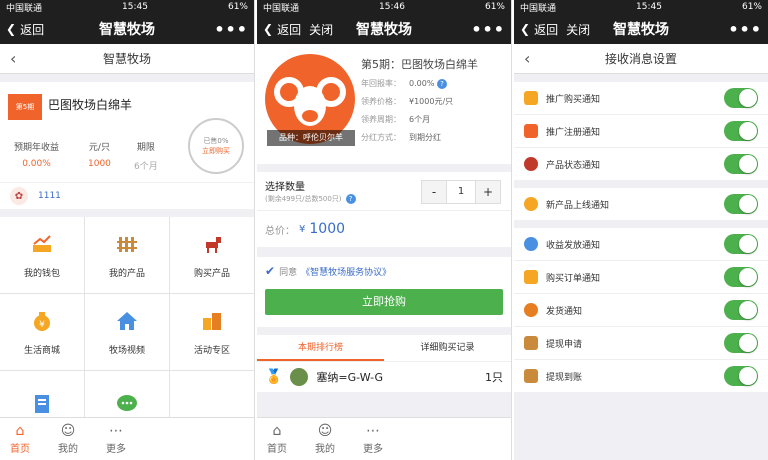  I want to click on info-key: 年回报率：, so click(381, 83).